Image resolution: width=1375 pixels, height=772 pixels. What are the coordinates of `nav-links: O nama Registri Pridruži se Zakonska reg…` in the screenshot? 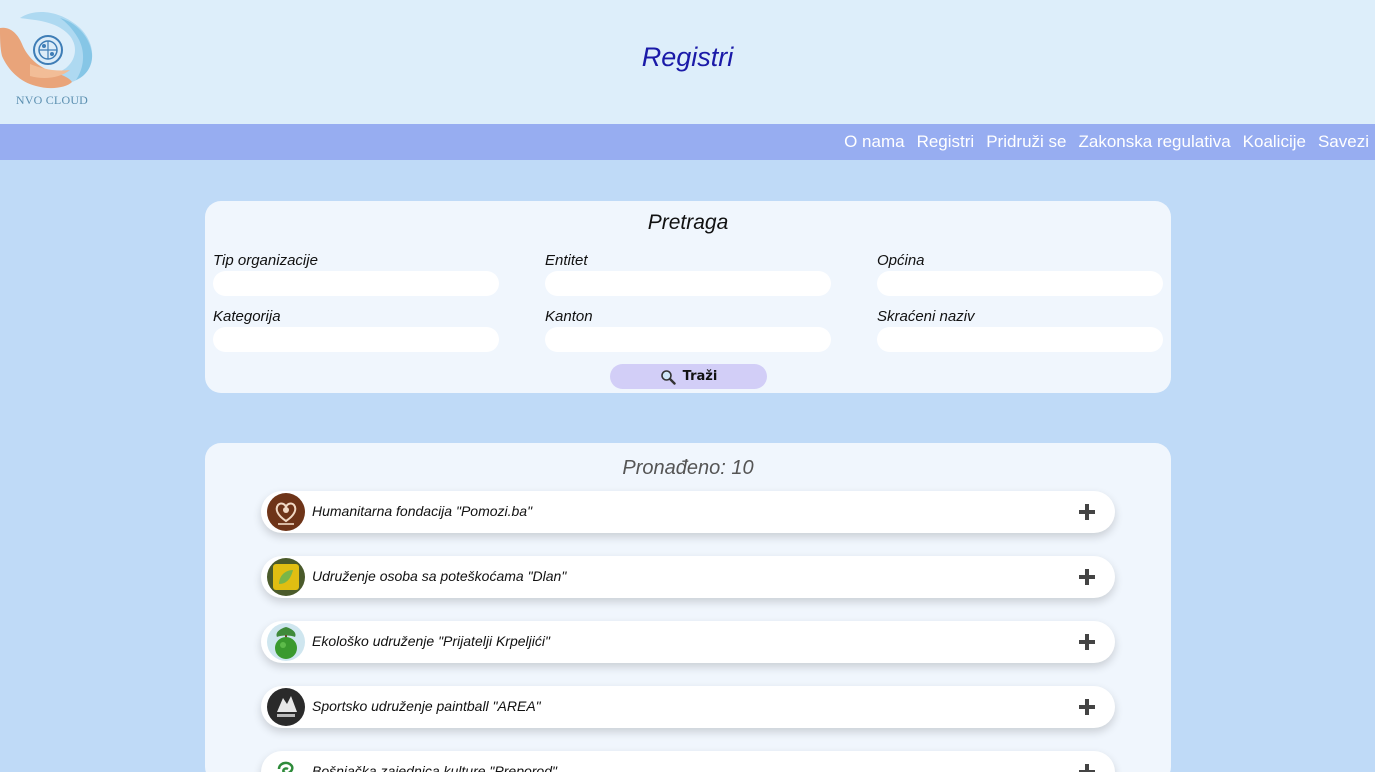 It's located at (1100, 142).